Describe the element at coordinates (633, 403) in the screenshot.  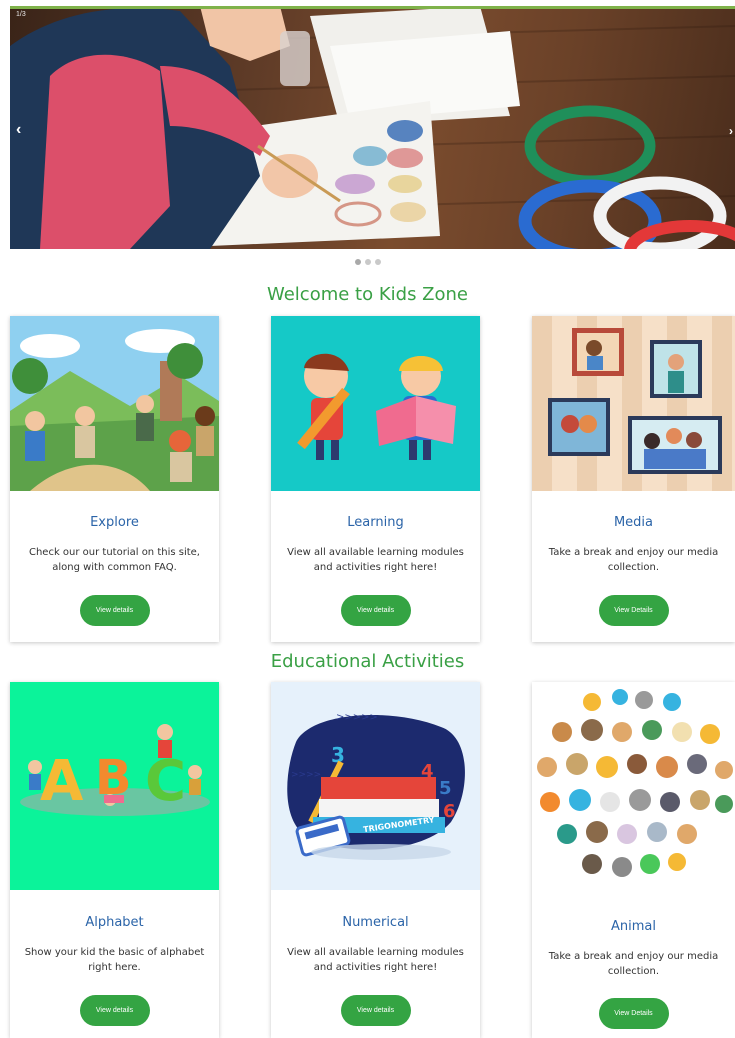
I see `media-image` at that location.